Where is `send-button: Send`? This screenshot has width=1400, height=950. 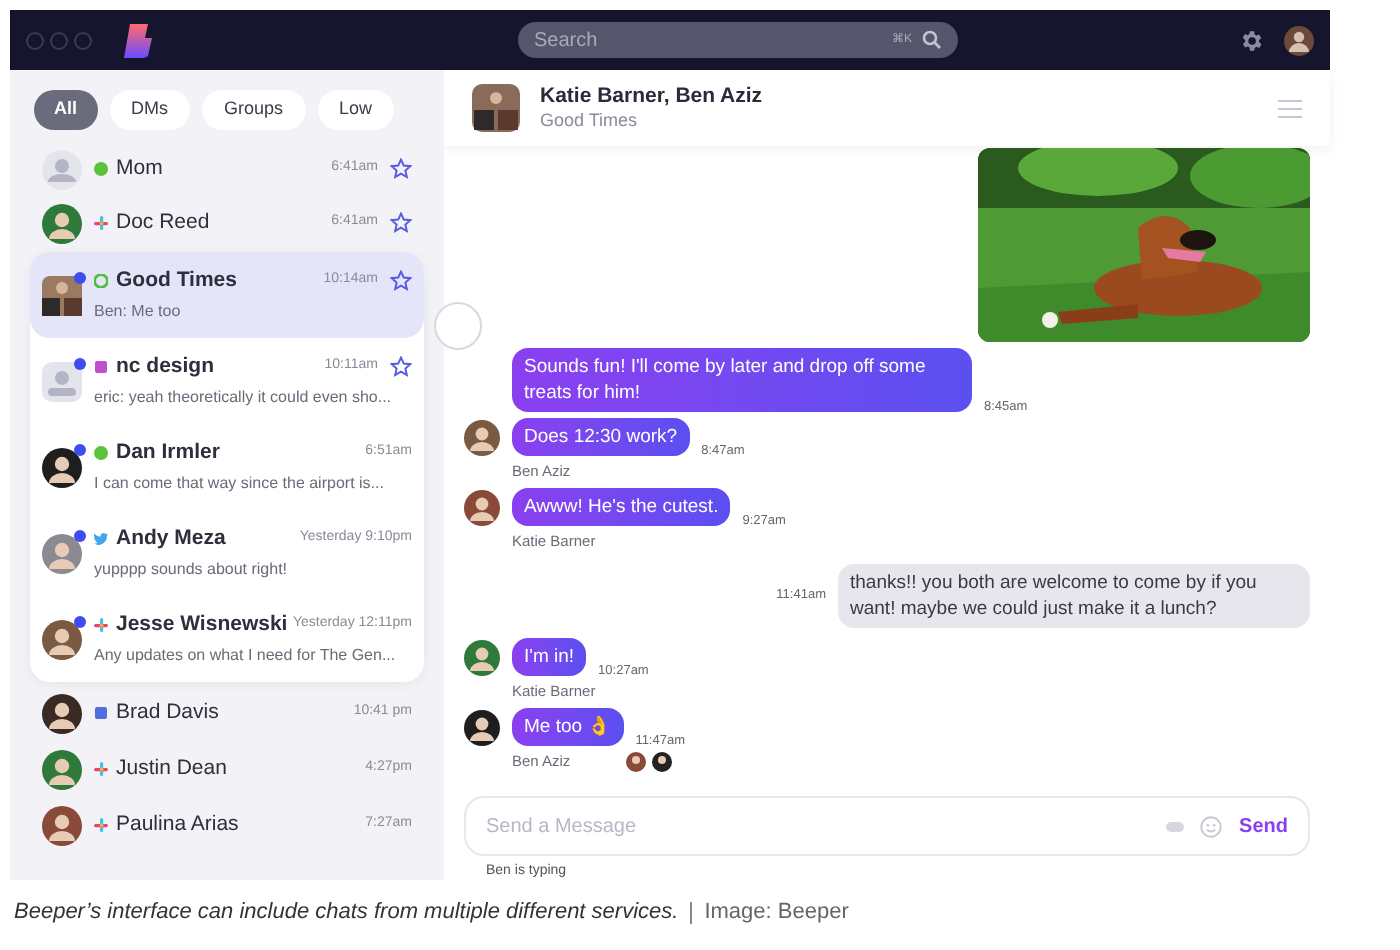
send-button: Send is located at coordinates (1263, 826).